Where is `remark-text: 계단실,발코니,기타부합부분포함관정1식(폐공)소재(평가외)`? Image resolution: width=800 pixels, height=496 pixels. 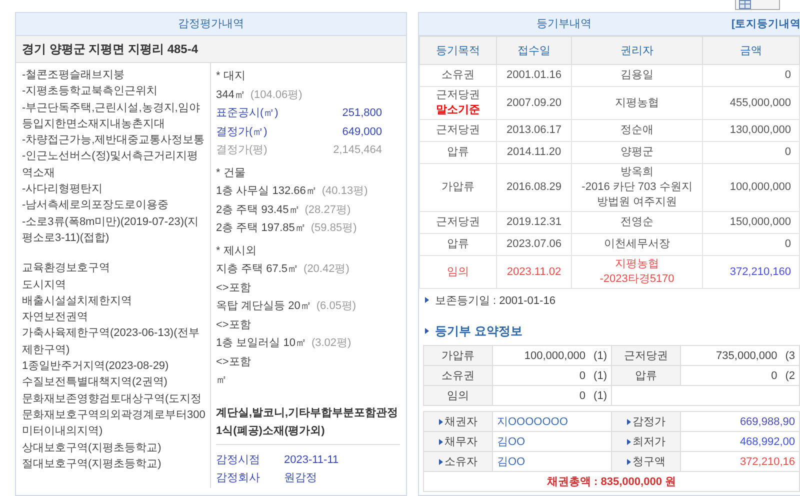
remark-text: 계단실,발코니,기타부합부분포함관정1식(폐공)소재(평가외) is located at coordinates (308, 424).